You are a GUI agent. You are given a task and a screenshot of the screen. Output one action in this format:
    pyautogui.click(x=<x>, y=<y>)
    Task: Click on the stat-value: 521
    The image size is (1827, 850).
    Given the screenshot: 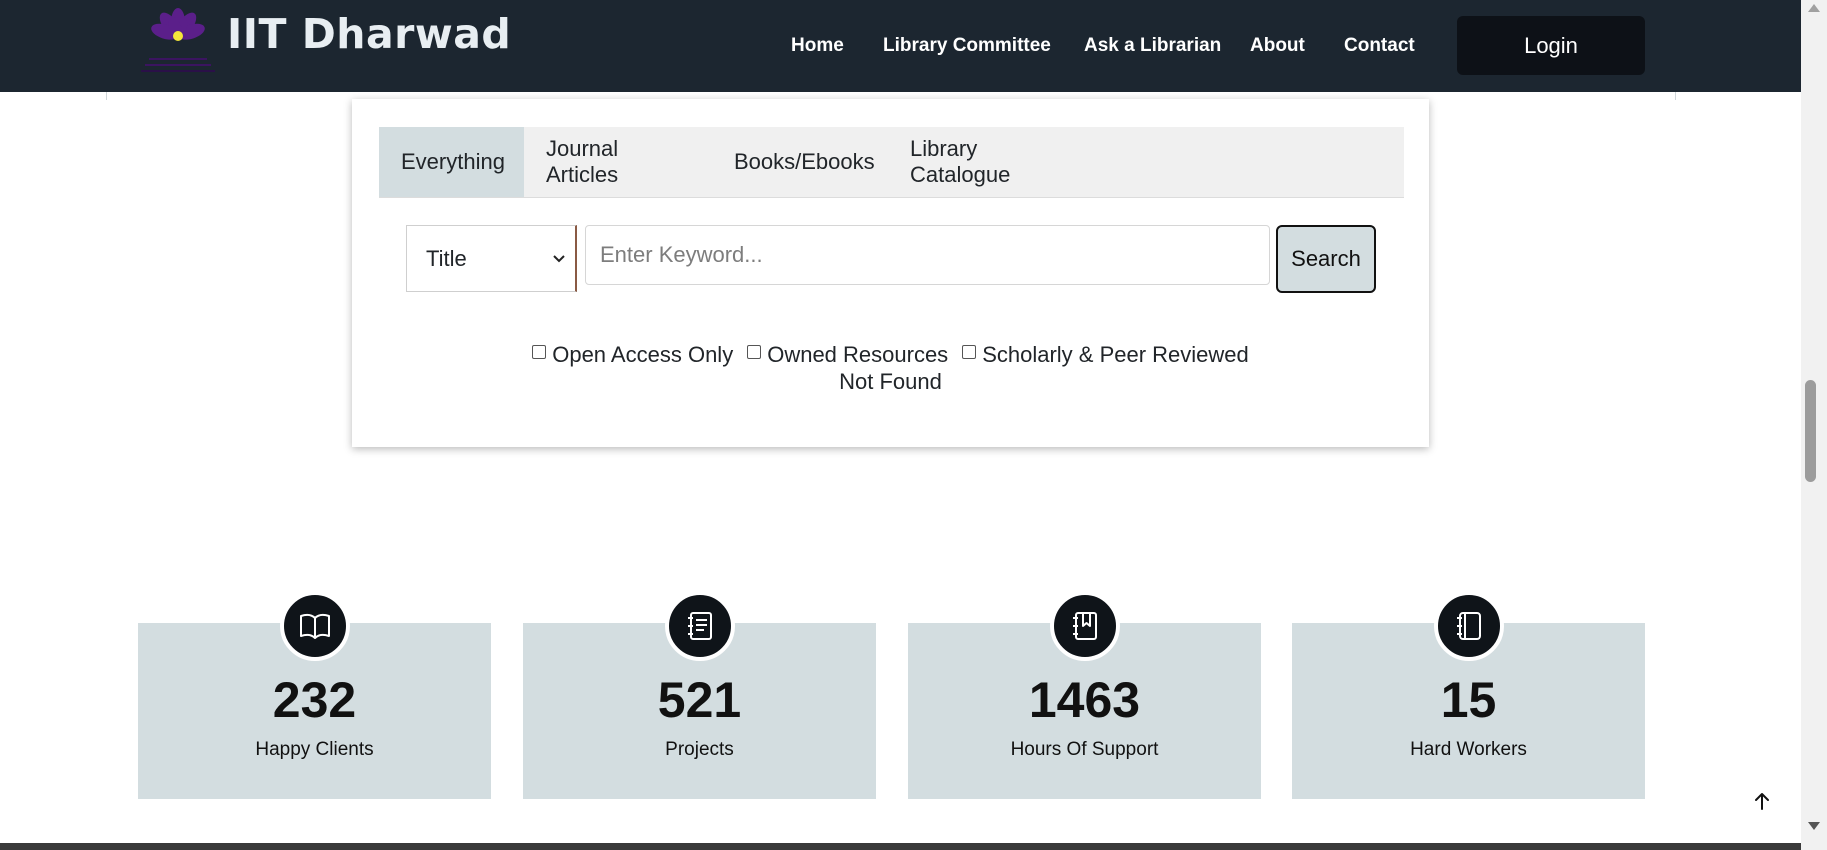 What is the action you would take?
    pyautogui.click(x=699, y=700)
    